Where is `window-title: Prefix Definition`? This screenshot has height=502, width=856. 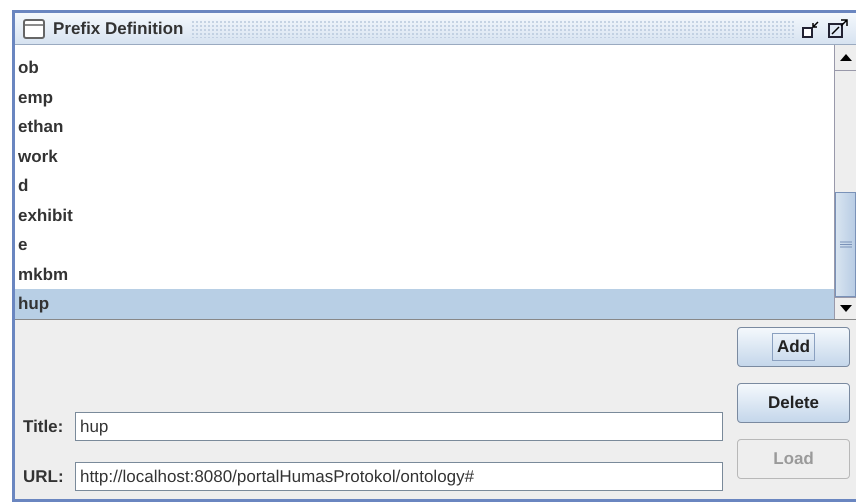 window-title: Prefix Definition is located at coordinates (118, 29).